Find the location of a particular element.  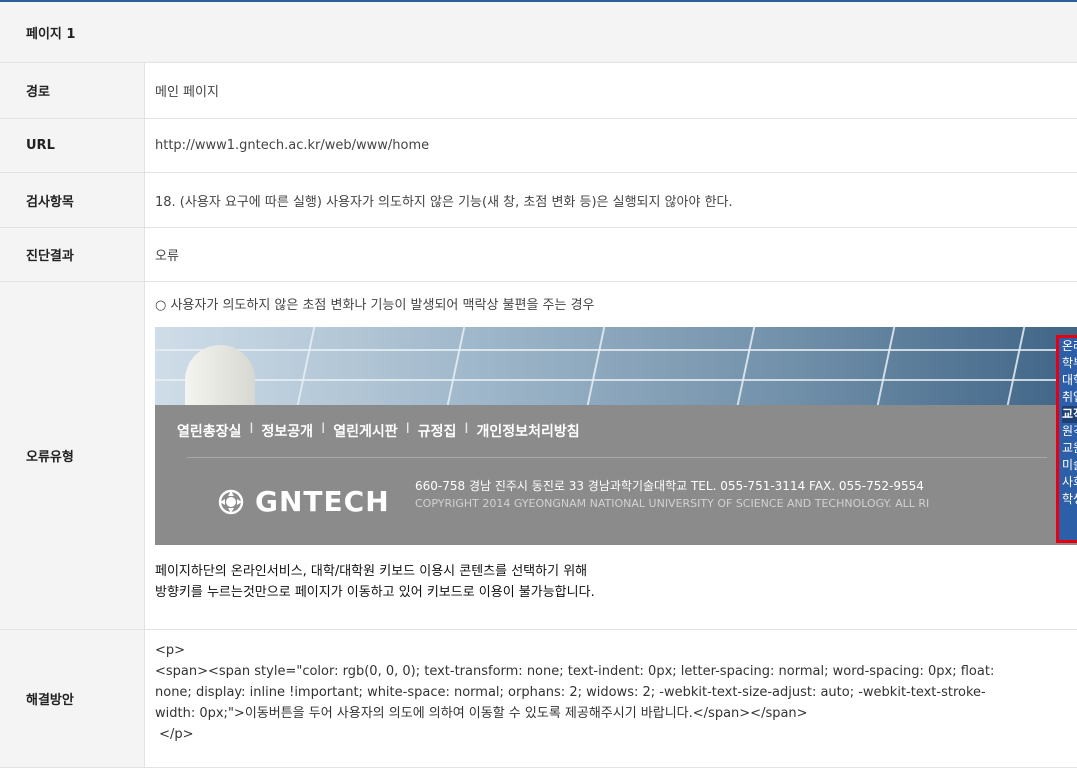

gntech-logo: GNTECH is located at coordinates (303, 501).